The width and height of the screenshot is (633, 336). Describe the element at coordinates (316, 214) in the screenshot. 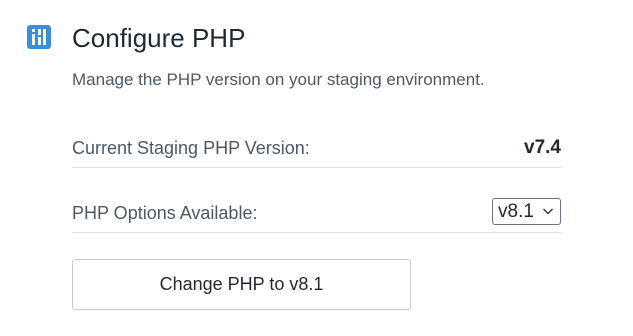

I see `php-options-row: PHP Options Available: v8.1` at that location.